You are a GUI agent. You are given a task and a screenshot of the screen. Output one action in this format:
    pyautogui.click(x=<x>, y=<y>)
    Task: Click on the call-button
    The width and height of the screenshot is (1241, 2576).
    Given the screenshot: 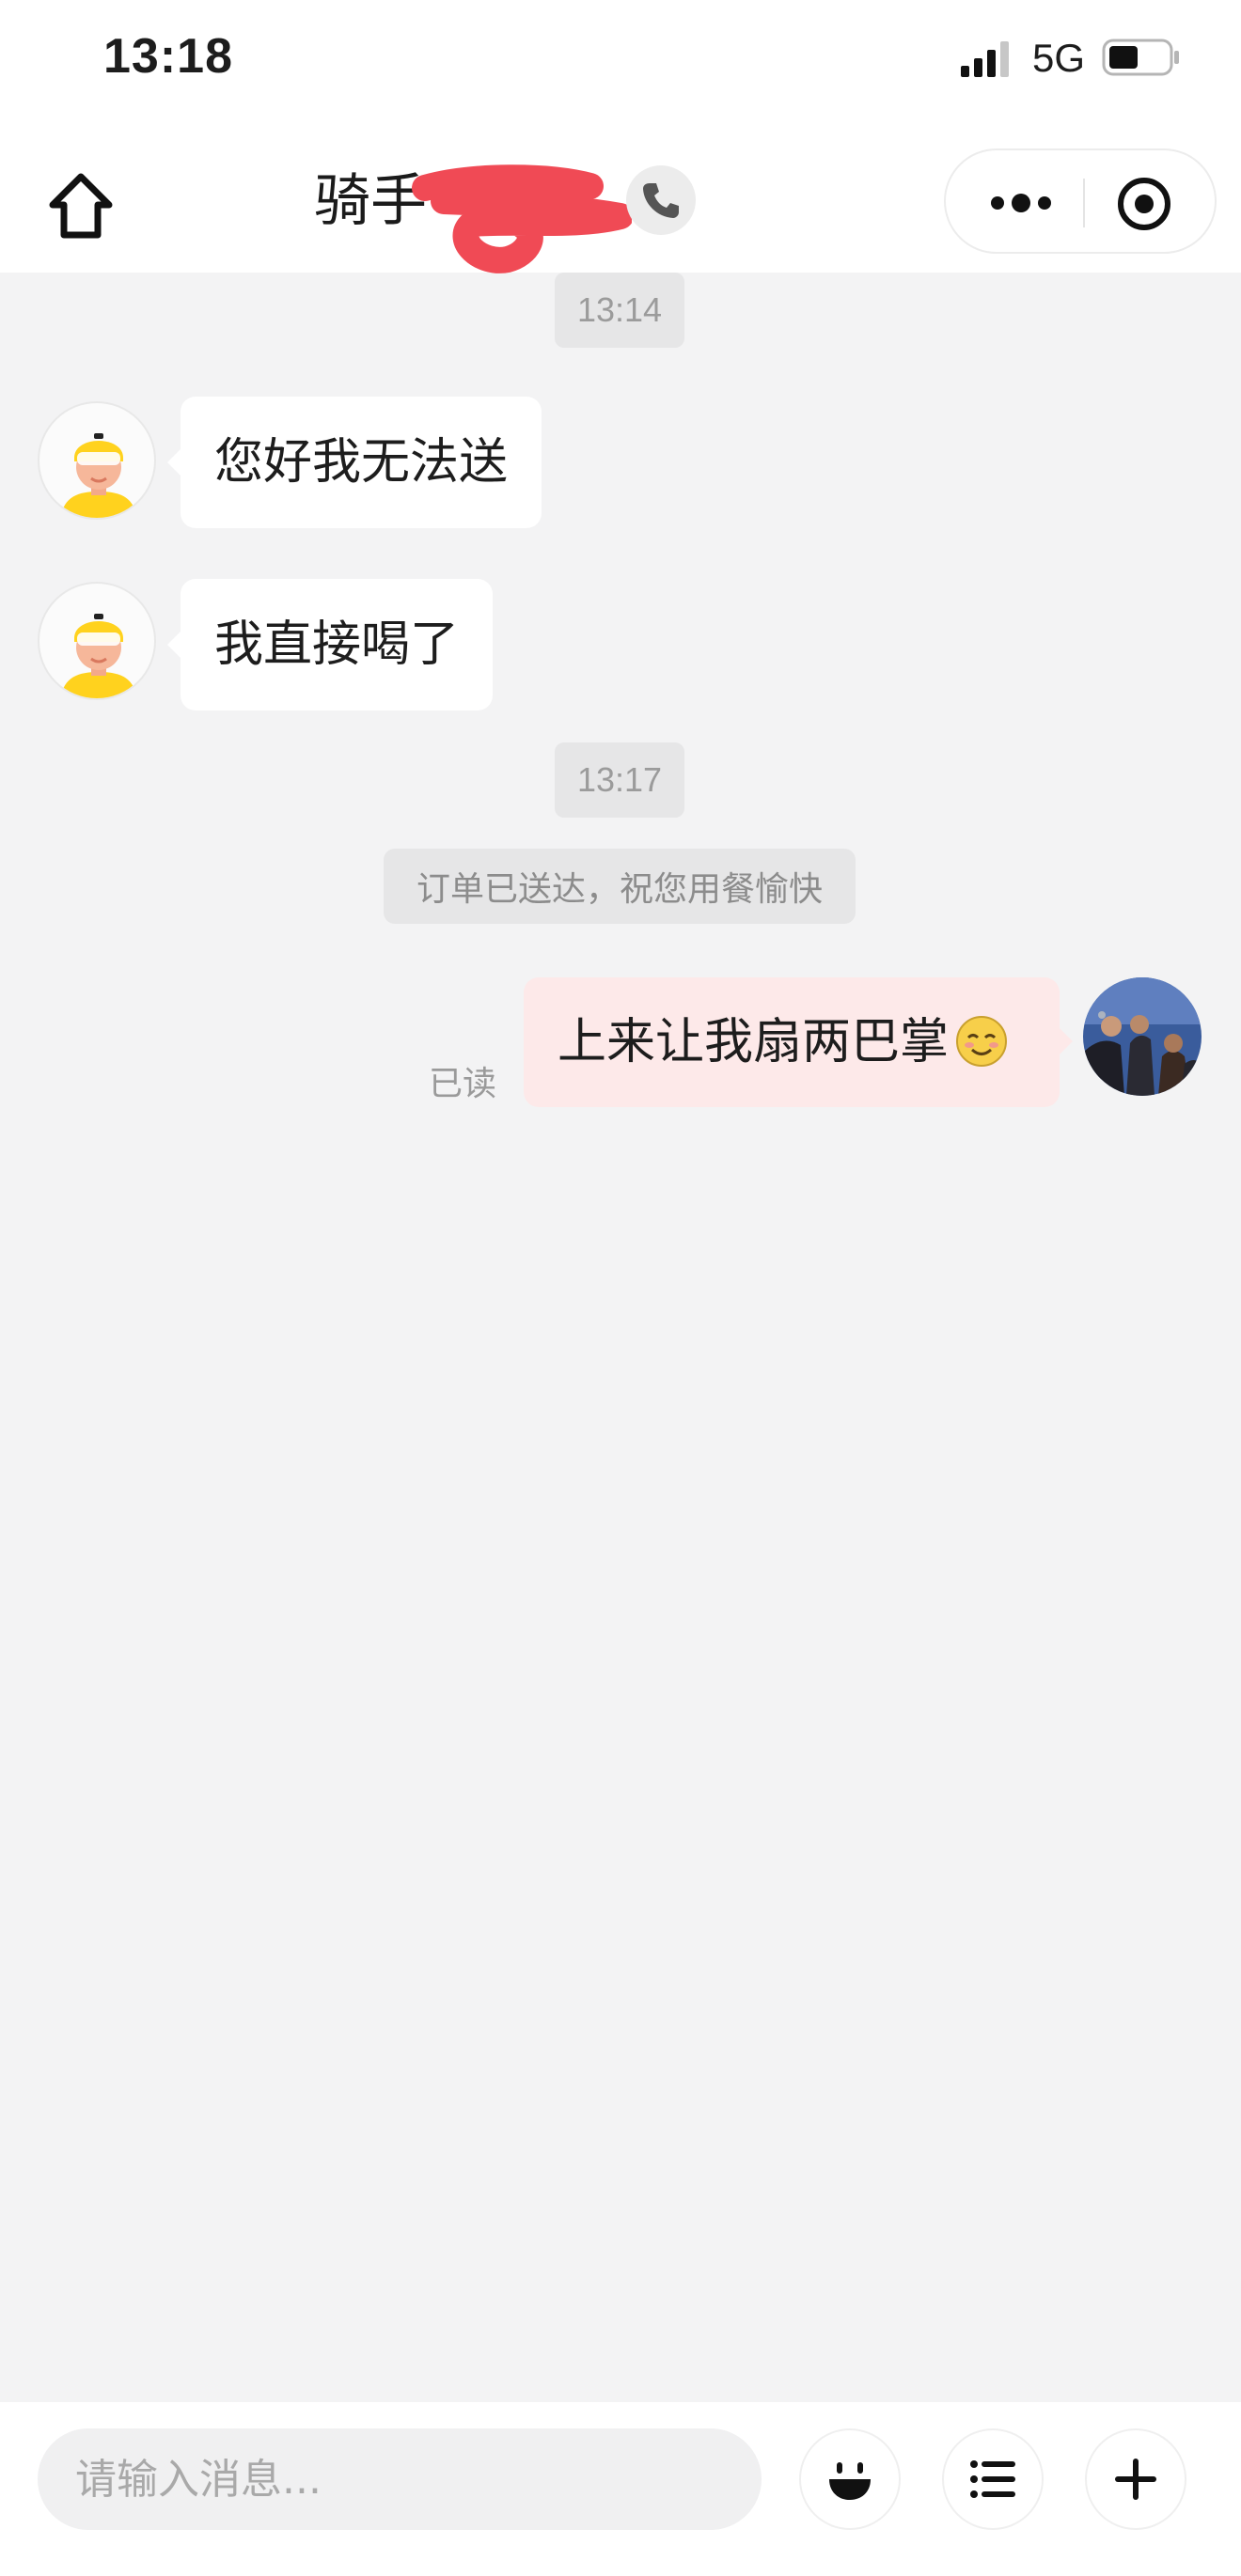 What is the action you would take?
    pyautogui.click(x=661, y=200)
    